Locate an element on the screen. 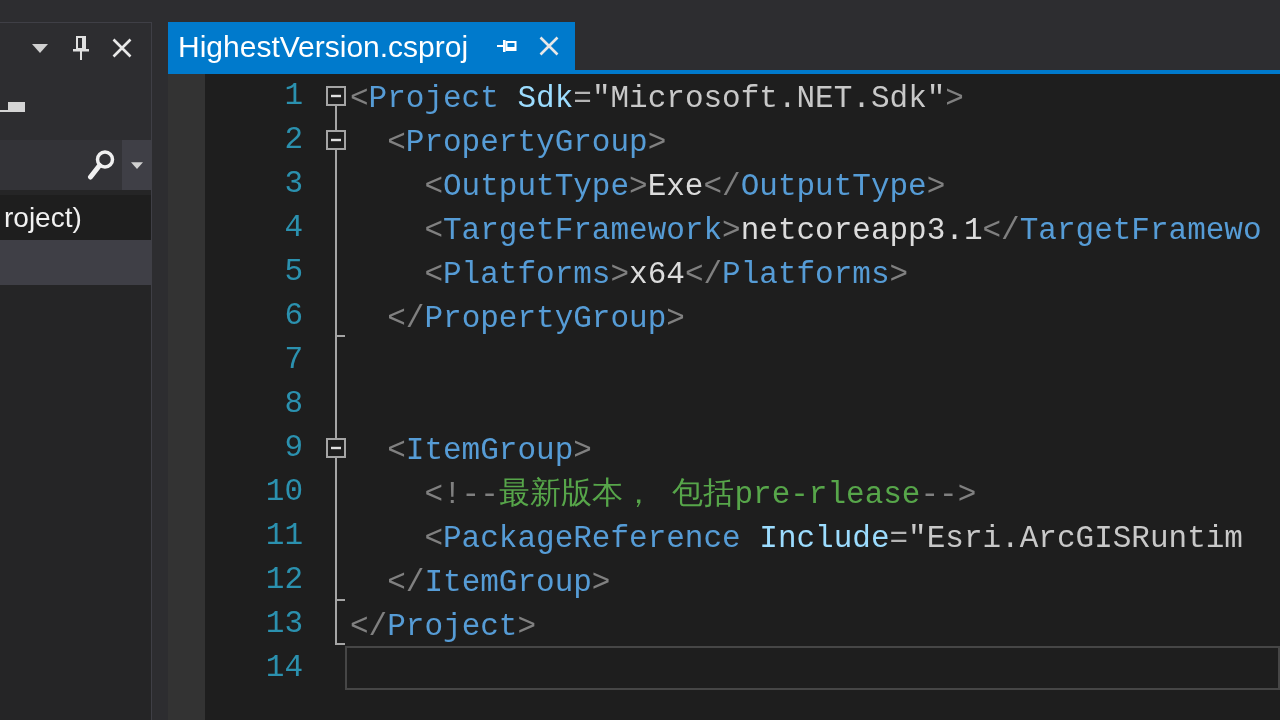 The image size is (1280, 720). code-line: </PropertyGroup> is located at coordinates (536, 318).